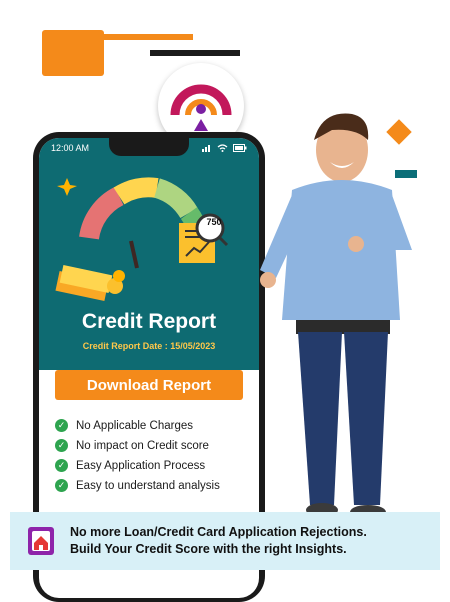 The width and height of the screenshot is (450, 602). I want to click on signal-icon, so click(206, 148).